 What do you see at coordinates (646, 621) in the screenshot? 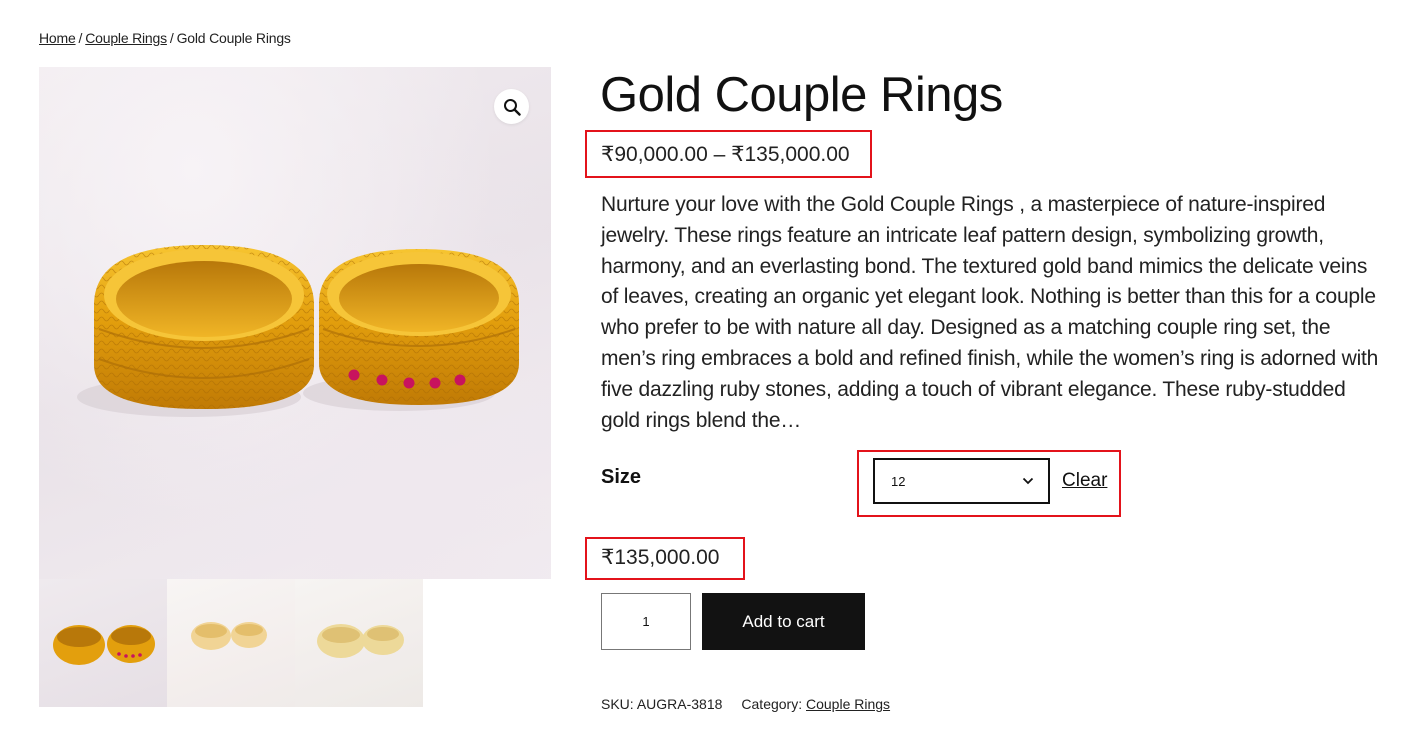
I see `quantity-input: 1` at bounding box center [646, 621].